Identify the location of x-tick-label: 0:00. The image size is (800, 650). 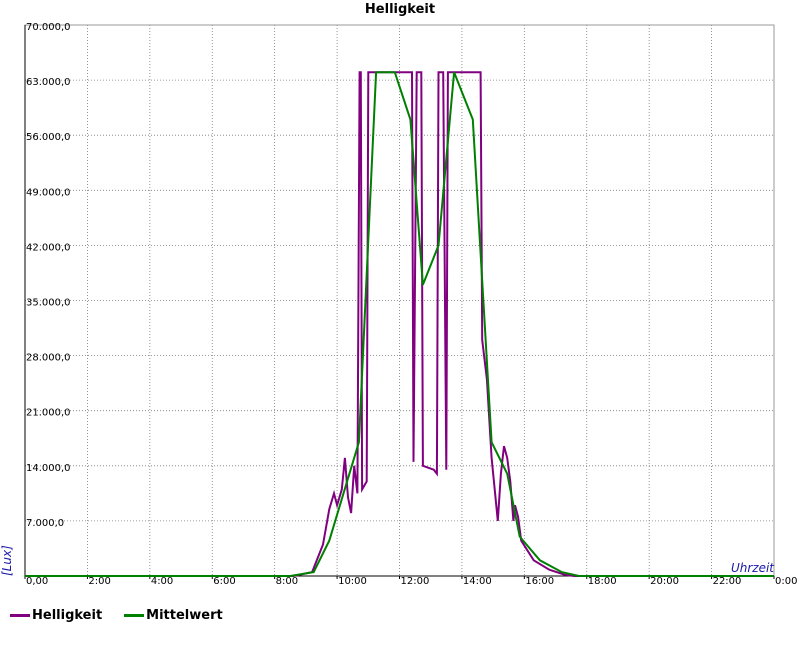
(786, 581).